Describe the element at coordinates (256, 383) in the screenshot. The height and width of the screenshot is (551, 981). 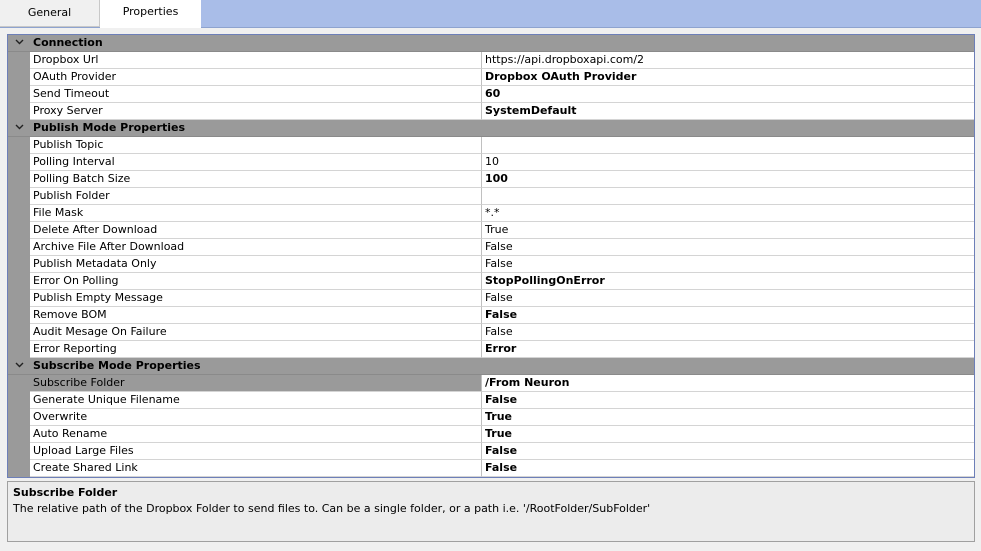
I see `property-name: Subscribe Folder` at that location.